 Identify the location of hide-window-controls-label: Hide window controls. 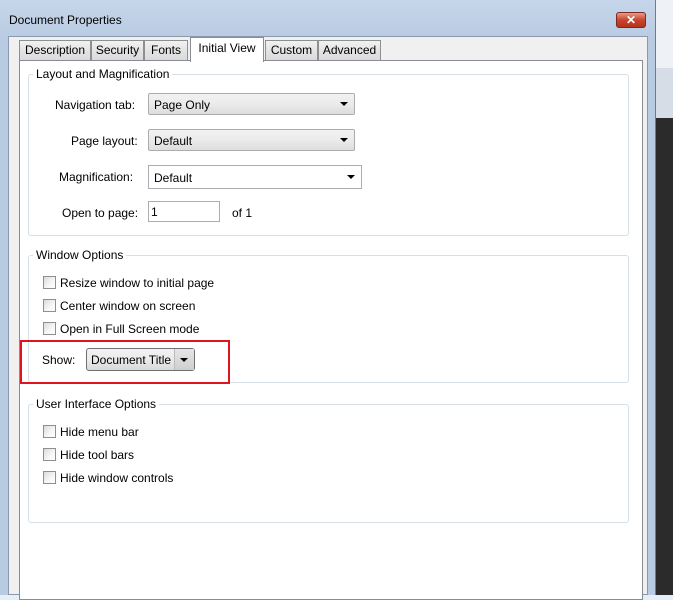
(117, 478).